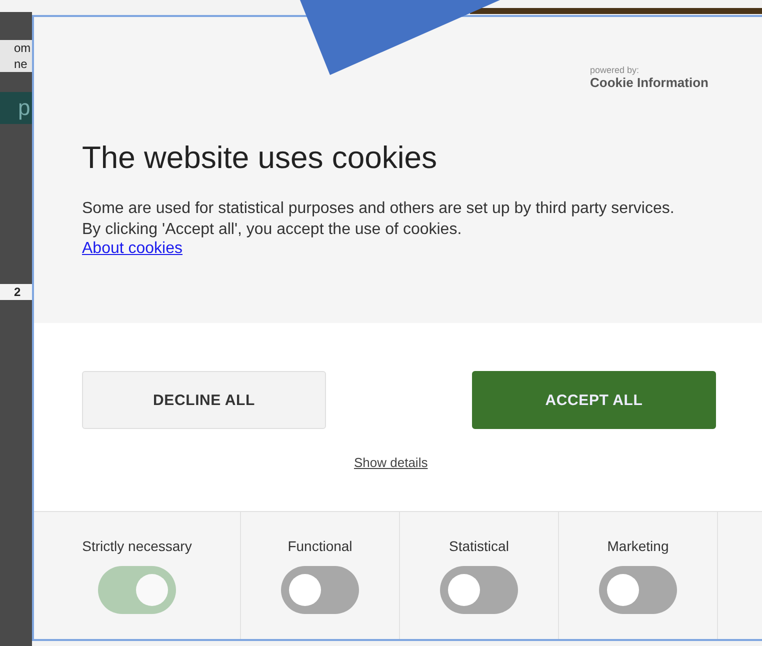  What do you see at coordinates (594, 400) in the screenshot?
I see `accept-button: ACCEPT ALL` at bounding box center [594, 400].